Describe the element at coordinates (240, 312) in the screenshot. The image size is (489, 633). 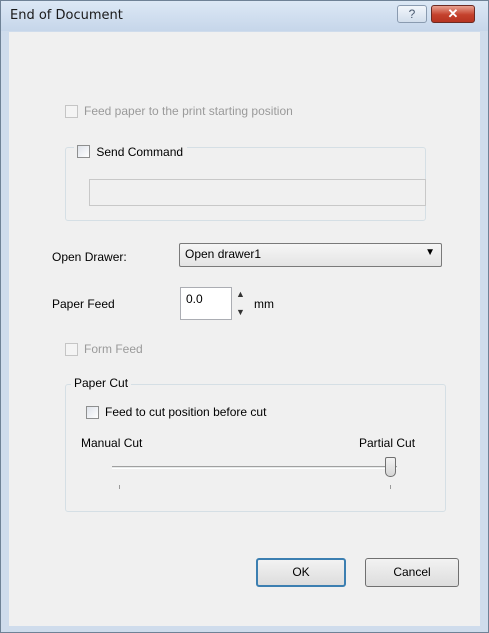
I see `spin-down-icon: ▼` at that location.